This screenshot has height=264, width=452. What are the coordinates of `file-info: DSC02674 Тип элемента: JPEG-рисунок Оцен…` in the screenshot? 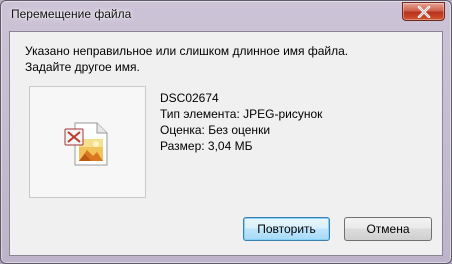 It's located at (241, 122).